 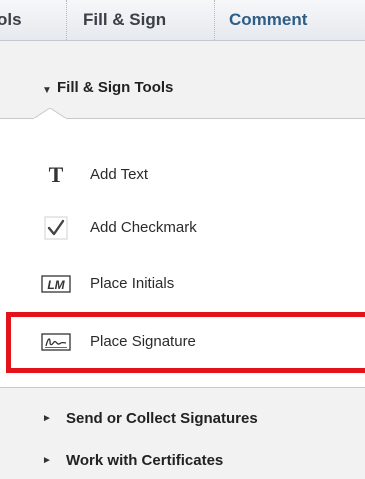 I want to click on highlight-box, so click(x=185, y=342).